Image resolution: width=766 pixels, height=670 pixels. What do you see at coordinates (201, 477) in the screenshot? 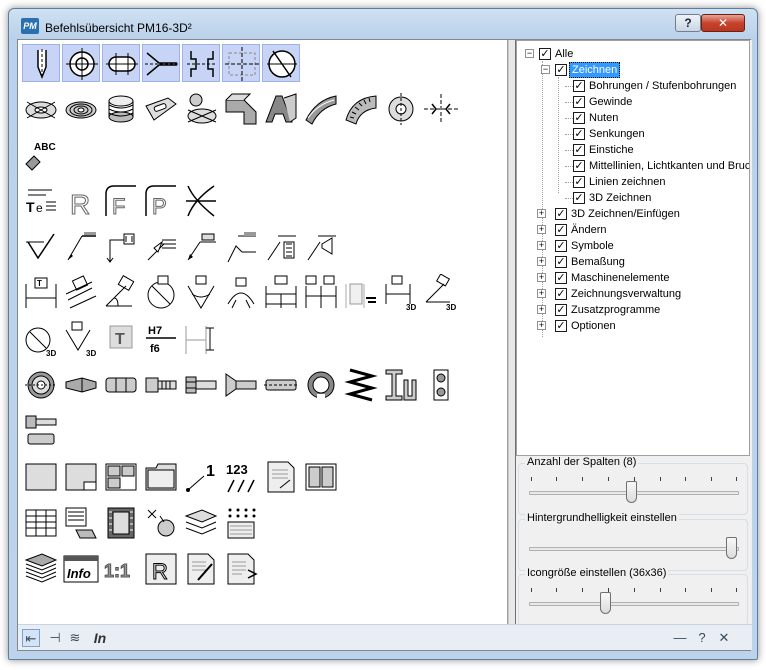
I see `numbering-icon: 1` at bounding box center [201, 477].